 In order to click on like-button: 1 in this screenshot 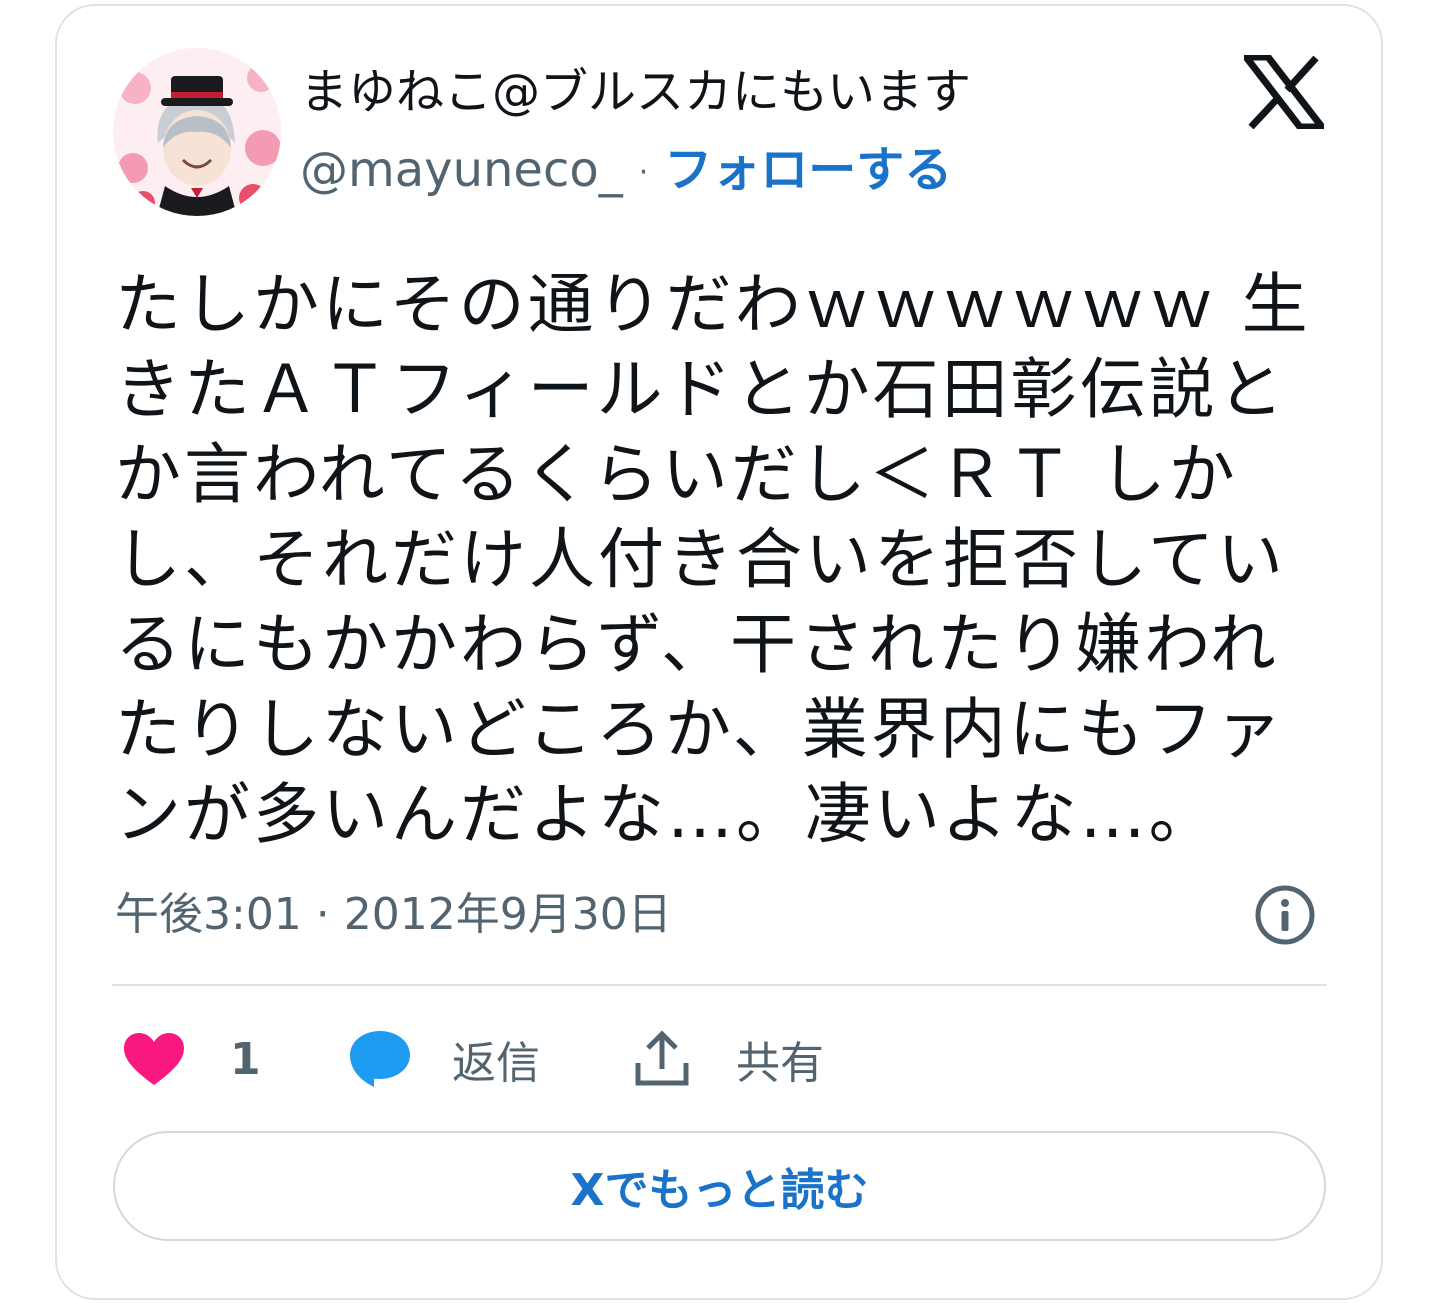, I will do `click(191, 1059)`.